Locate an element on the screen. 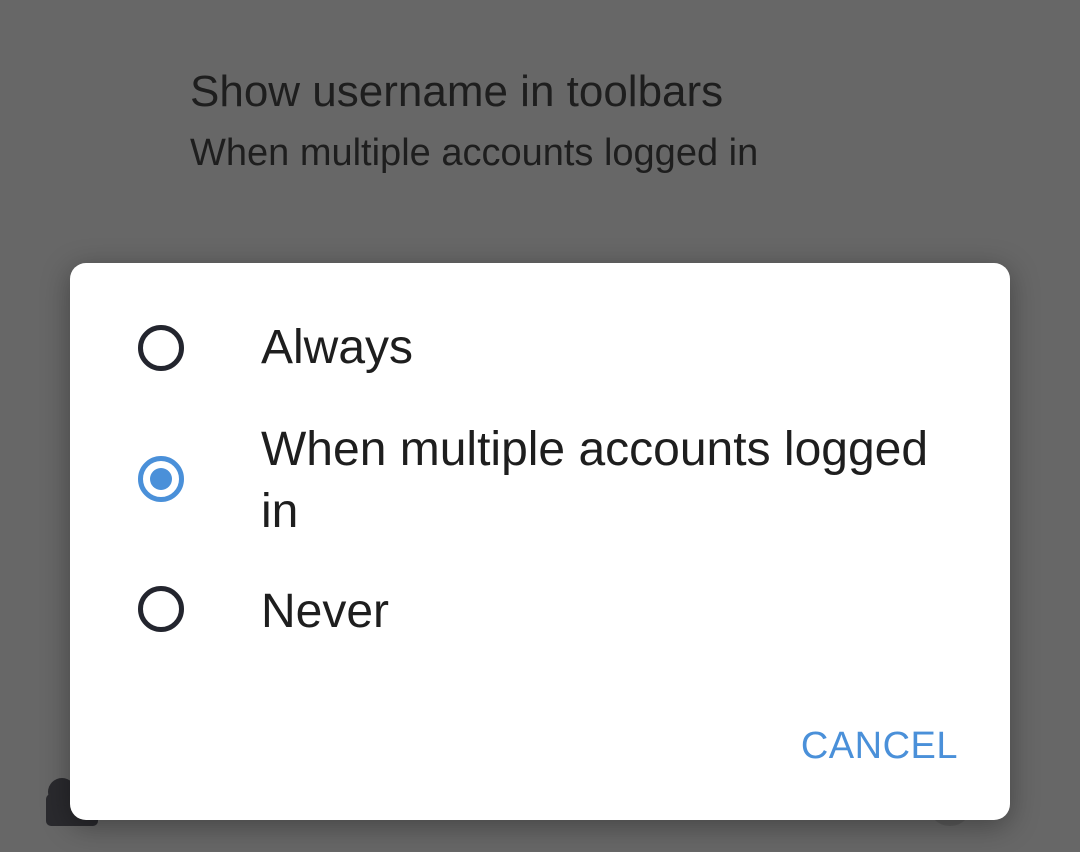 The height and width of the screenshot is (852, 1080). option-never: Never is located at coordinates (540, 612).